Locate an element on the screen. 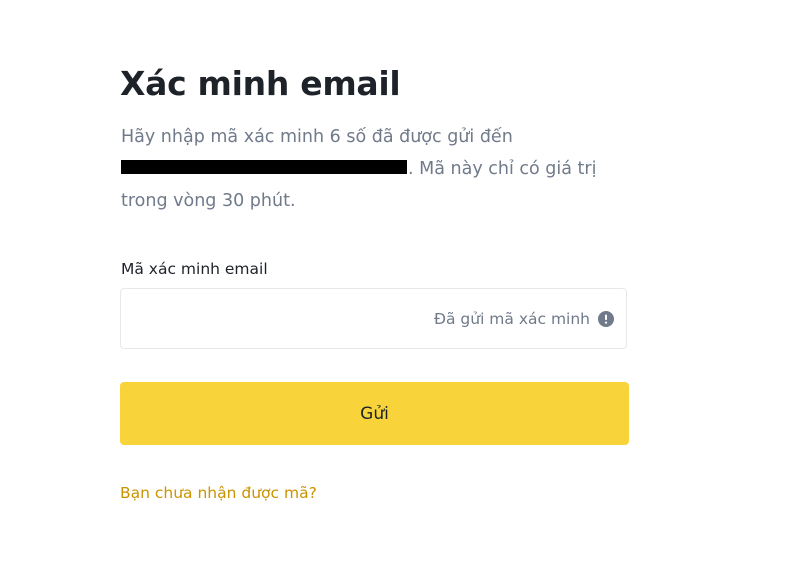 This screenshot has height=587, width=800. code-sent-text: Đã gửi mã xác minh is located at coordinates (511, 318).